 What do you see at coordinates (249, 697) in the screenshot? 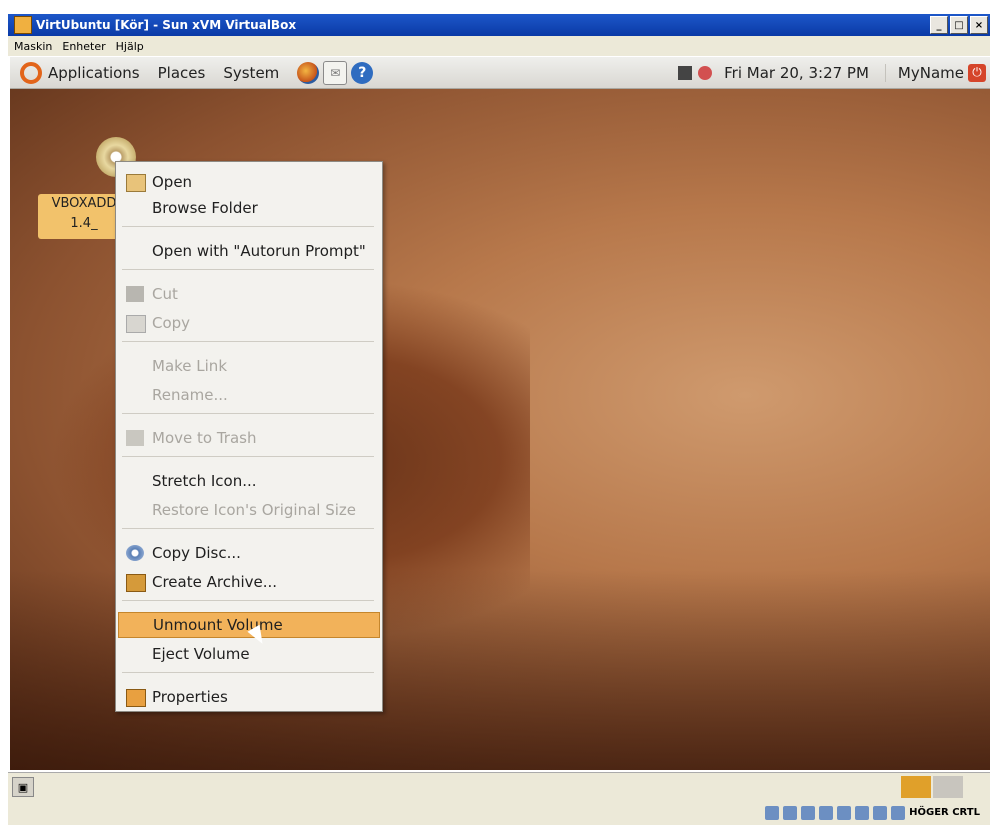
I see `menu-item-properties: Properties` at bounding box center [249, 697].